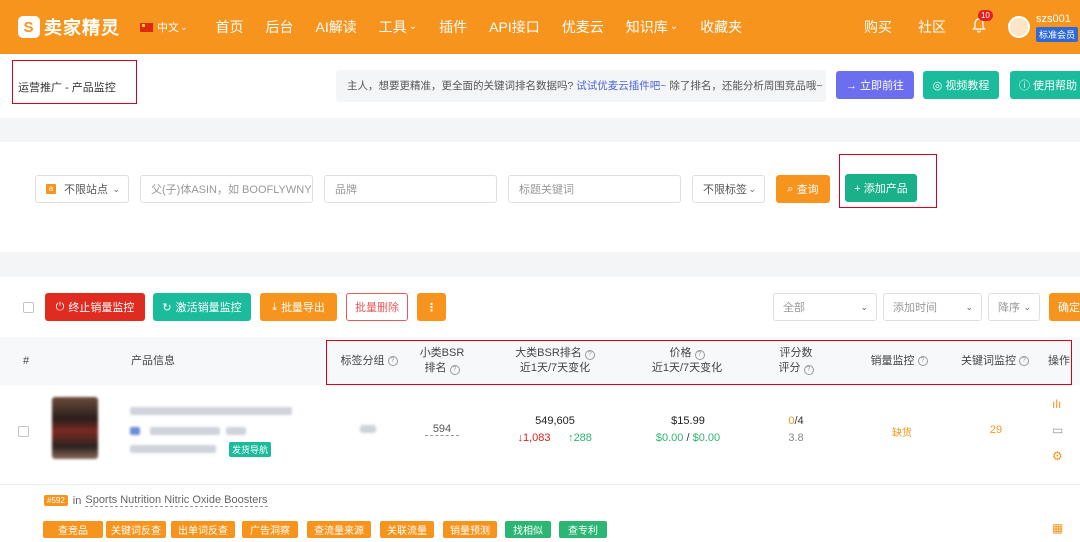  What do you see at coordinates (583, 27) in the screenshot?
I see `menu-youmaiyun: 优麦云` at bounding box center [583, 27].